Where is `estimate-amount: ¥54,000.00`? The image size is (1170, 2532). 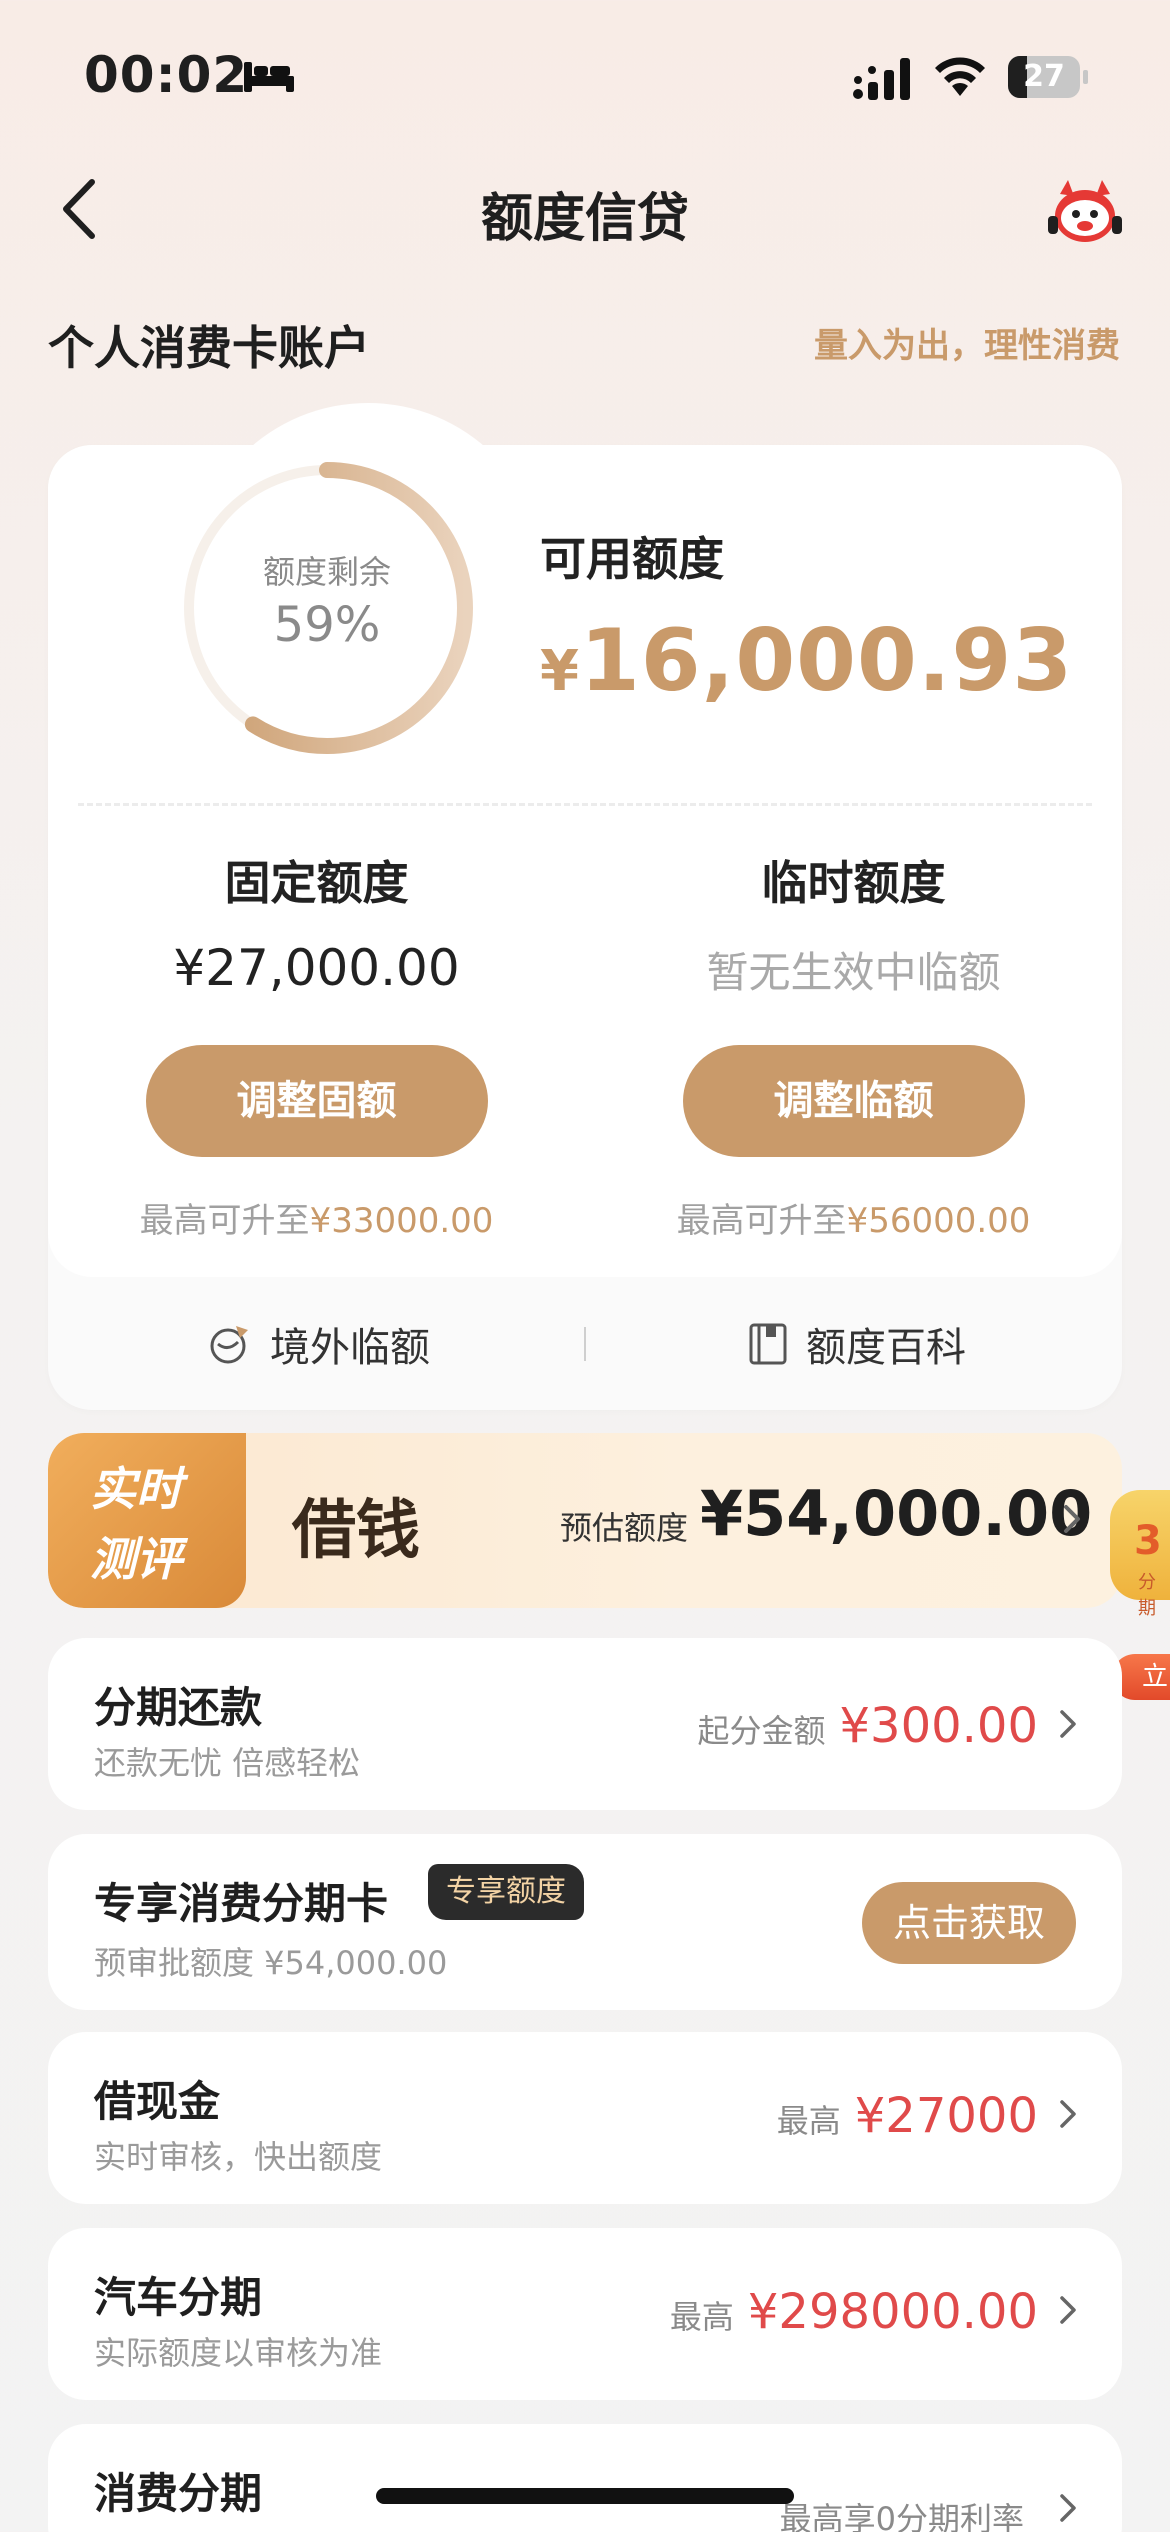 estimate-amount: ¥54,000.00 is located at coordinates (896, 1513).